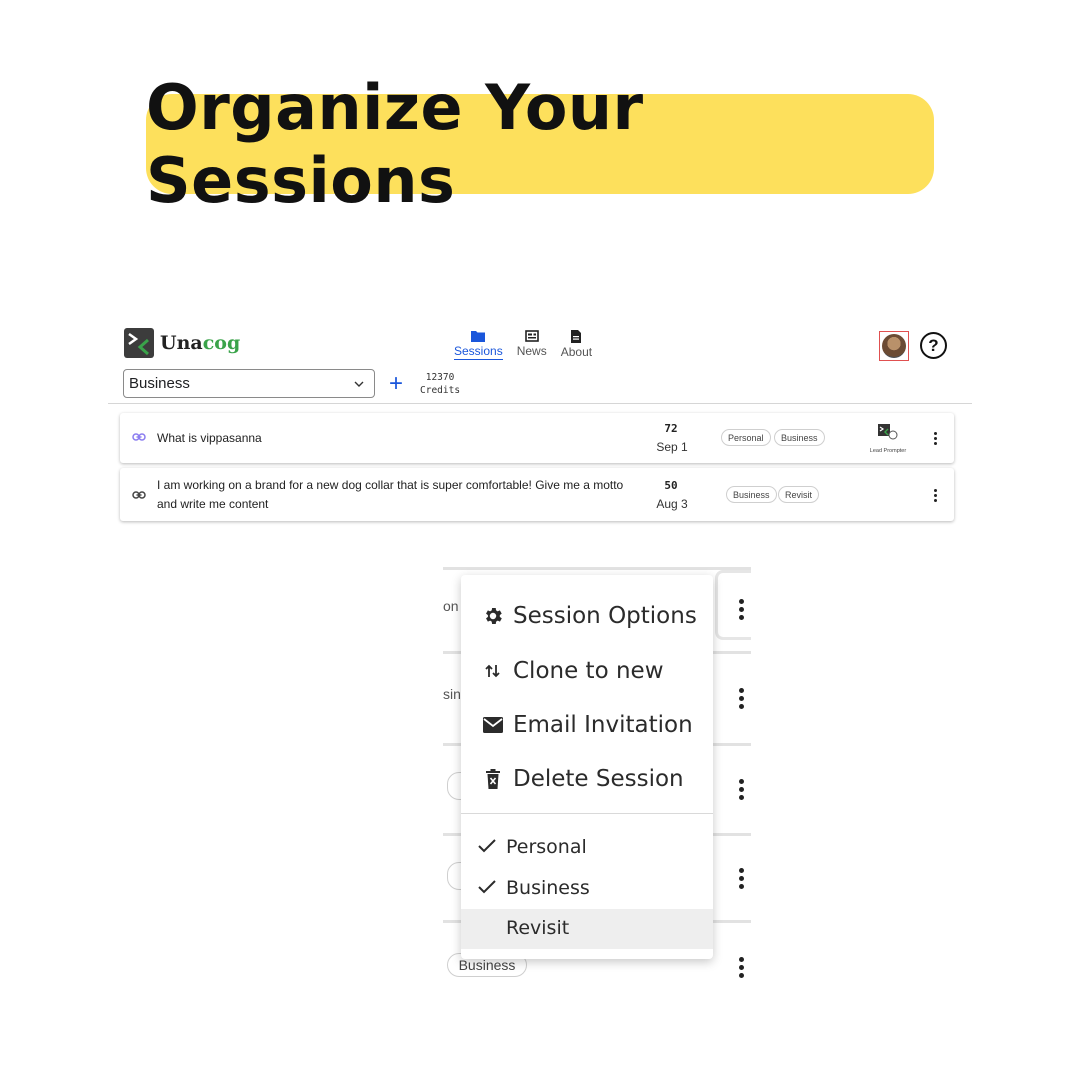 This screenshot has height=1080, width=1080. I want to click on clone-to-new-item: Clone to new, so click(587, 671).